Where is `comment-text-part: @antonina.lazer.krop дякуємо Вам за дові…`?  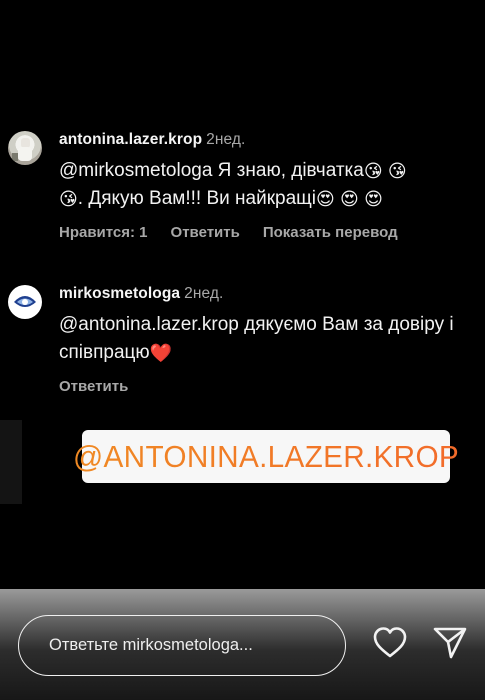
comment-text-part: @antonina.lazer.krop дякуємо Вам за дові… is located at coordinates (256, 338).